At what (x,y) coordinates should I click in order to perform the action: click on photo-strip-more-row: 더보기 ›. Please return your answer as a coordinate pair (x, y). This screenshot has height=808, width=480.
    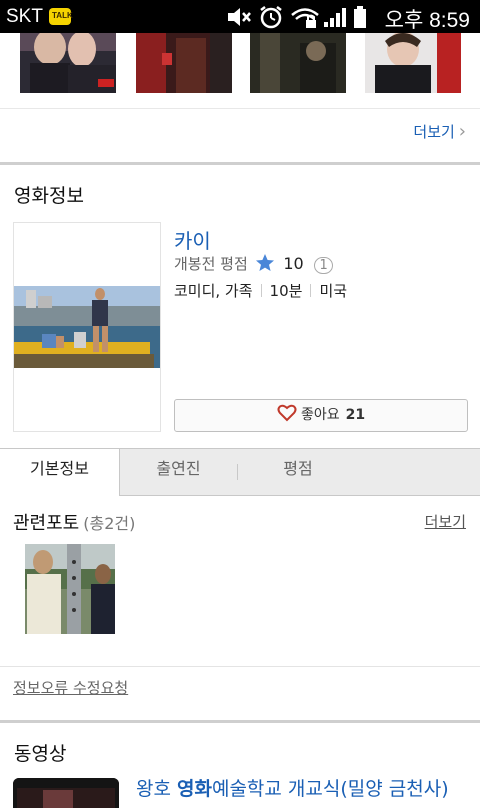
    Looking at the image, I should click on (240, 136).